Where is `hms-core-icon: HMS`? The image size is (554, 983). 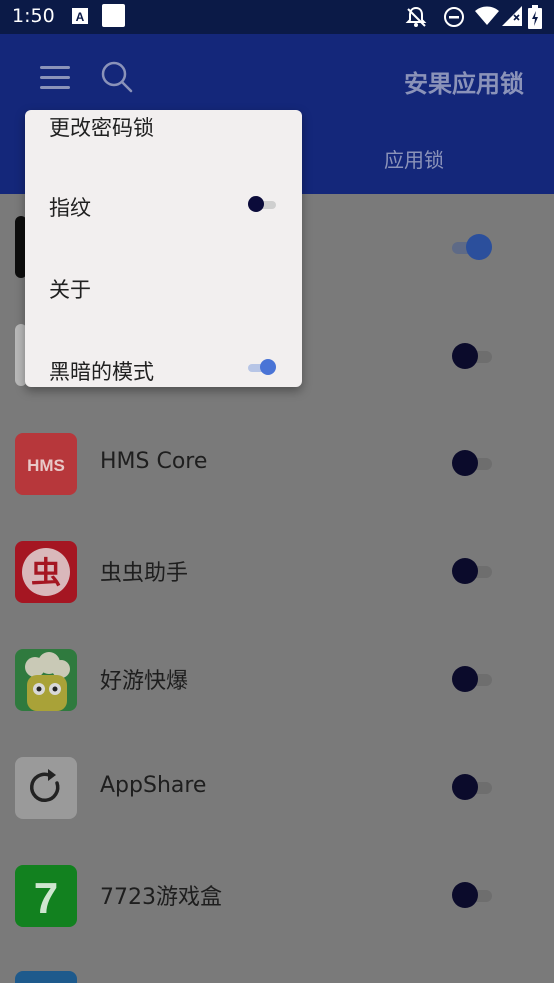
hms-core-icon: HMS is located at coordinates (46, 464).